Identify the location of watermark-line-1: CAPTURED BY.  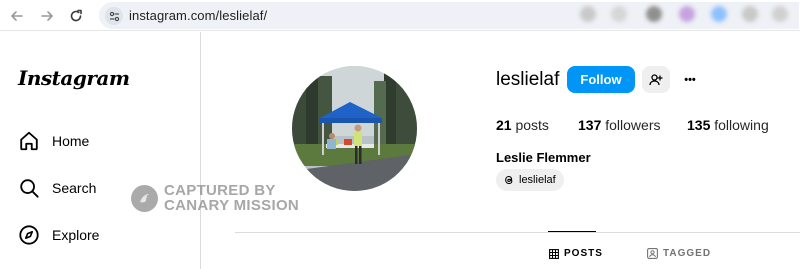
(220, 190).